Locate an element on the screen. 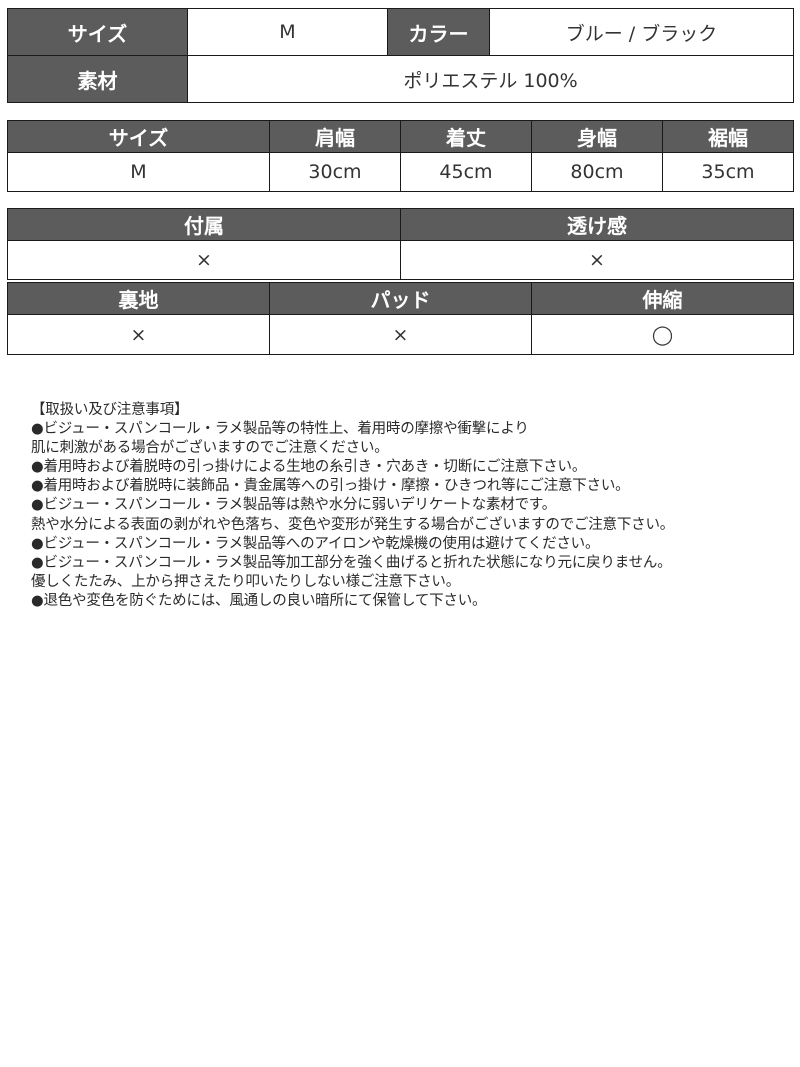 The image size is (800, 1067). care-note-line: 優しくたたみ、上から押さえたり叩いたりしない様ご注意下さい。 is located at coordinates (245, 581).